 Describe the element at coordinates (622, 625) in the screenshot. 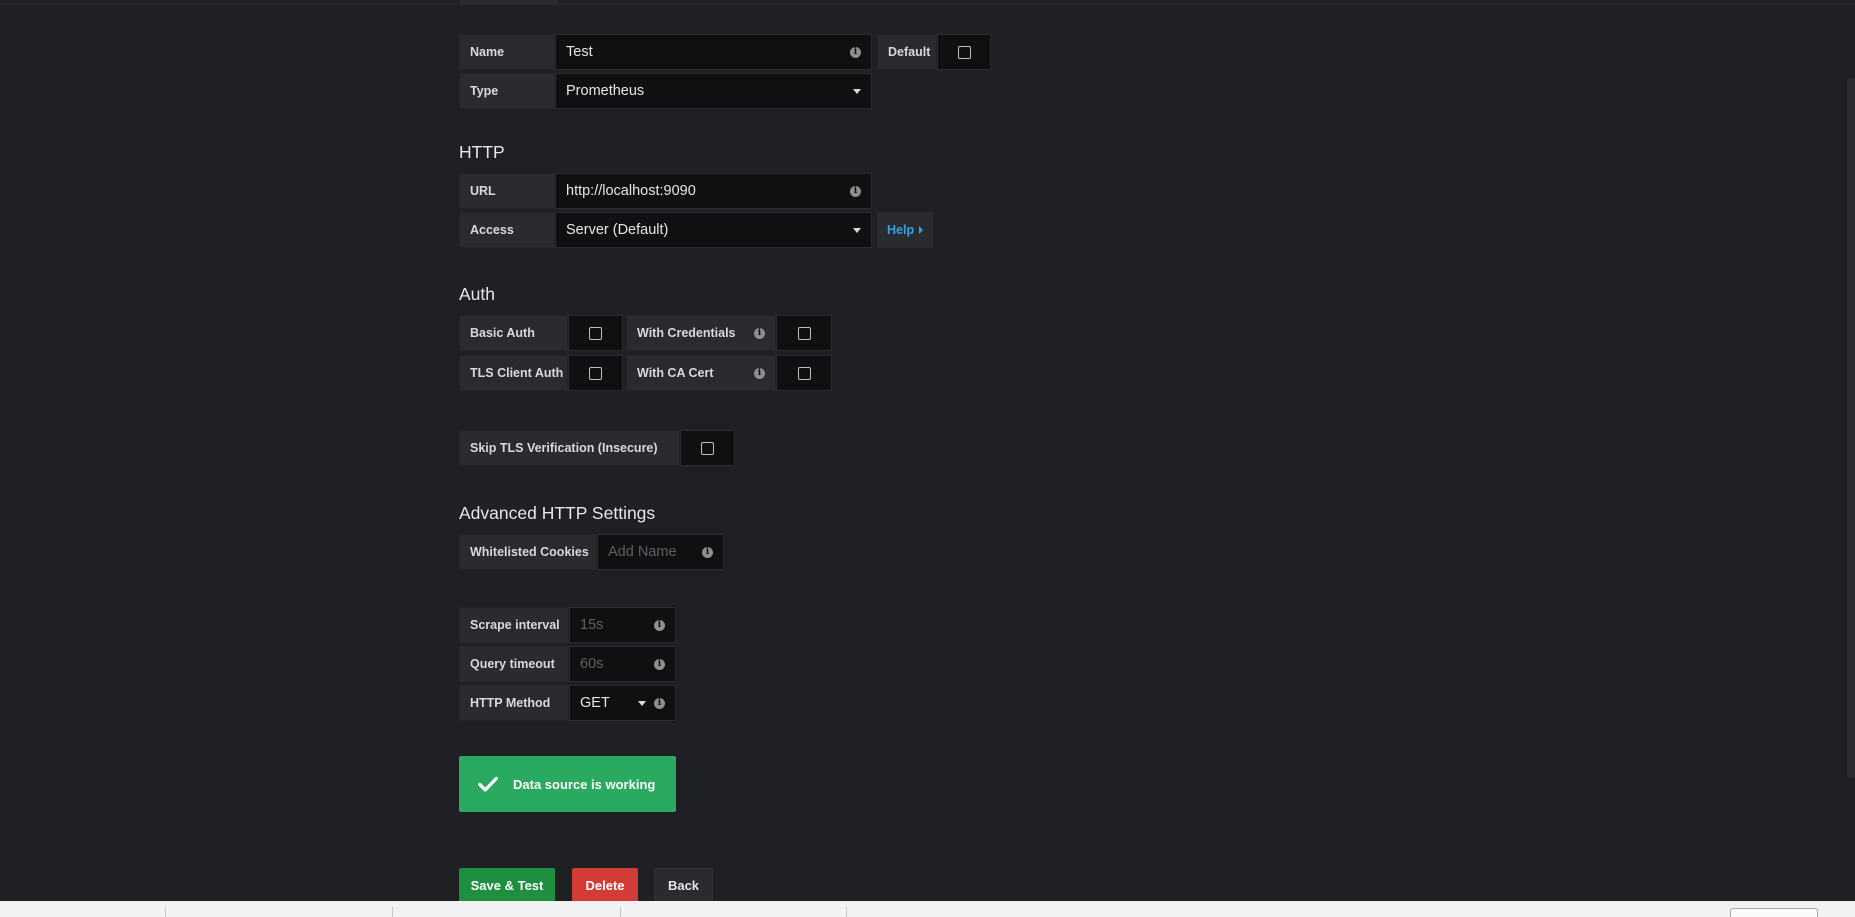

I see `scrape-interval-input: 15s i` at that location.